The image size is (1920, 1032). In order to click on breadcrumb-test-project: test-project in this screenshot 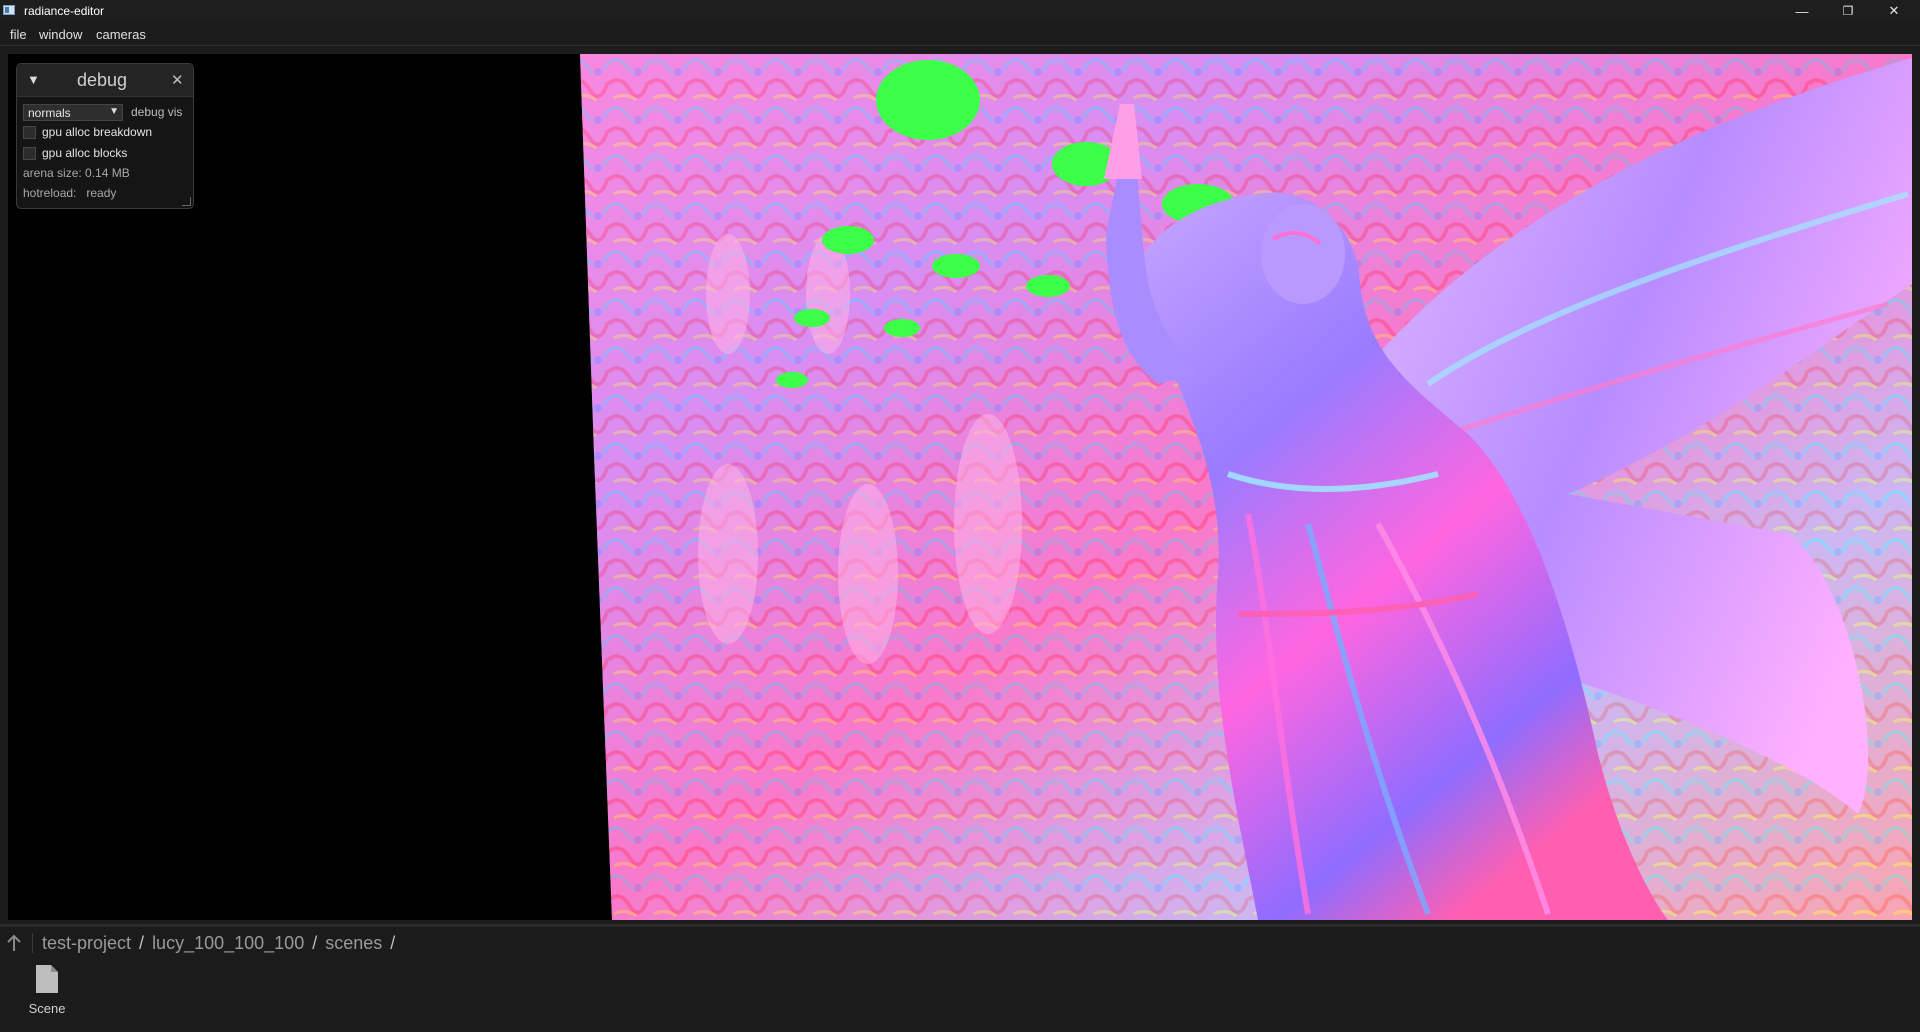, I will do `click(86, 943)`.